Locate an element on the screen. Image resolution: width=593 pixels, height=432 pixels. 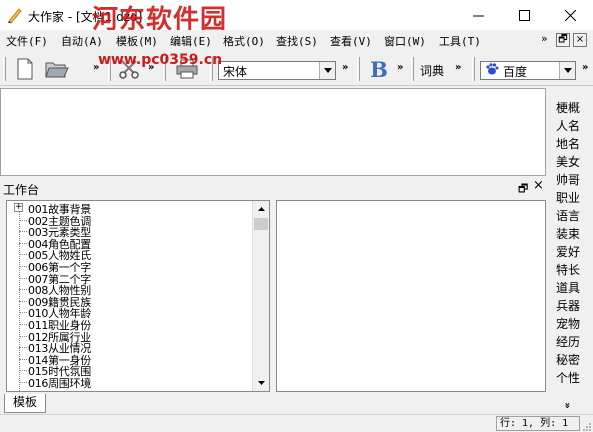
new-document-icon is located at coordinates (25, 69).